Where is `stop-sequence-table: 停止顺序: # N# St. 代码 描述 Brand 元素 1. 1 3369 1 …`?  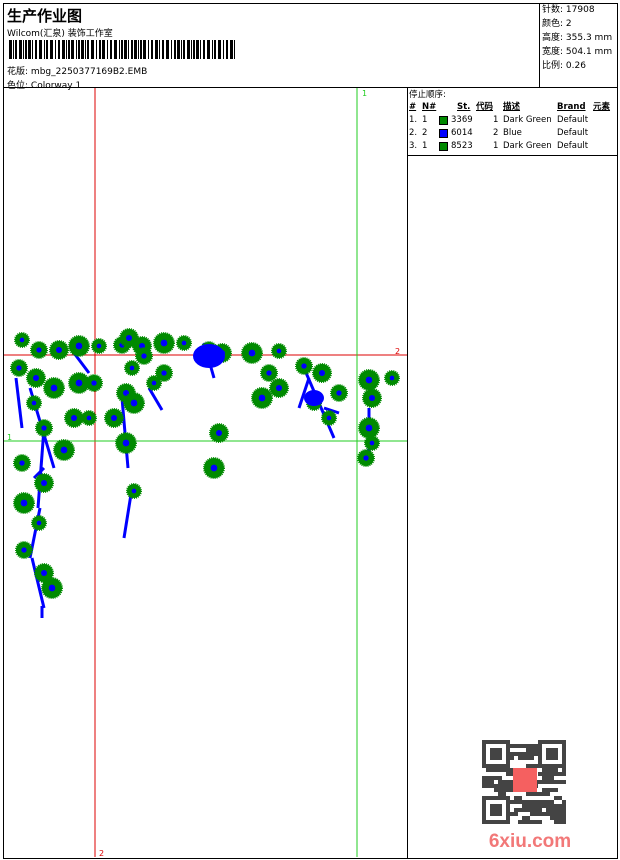 stop-sequence-table: 停止顺序: # N# St. 代码 描述 Brand 元素 1. 1 3369 1 … is located at coordinates (513, 121).